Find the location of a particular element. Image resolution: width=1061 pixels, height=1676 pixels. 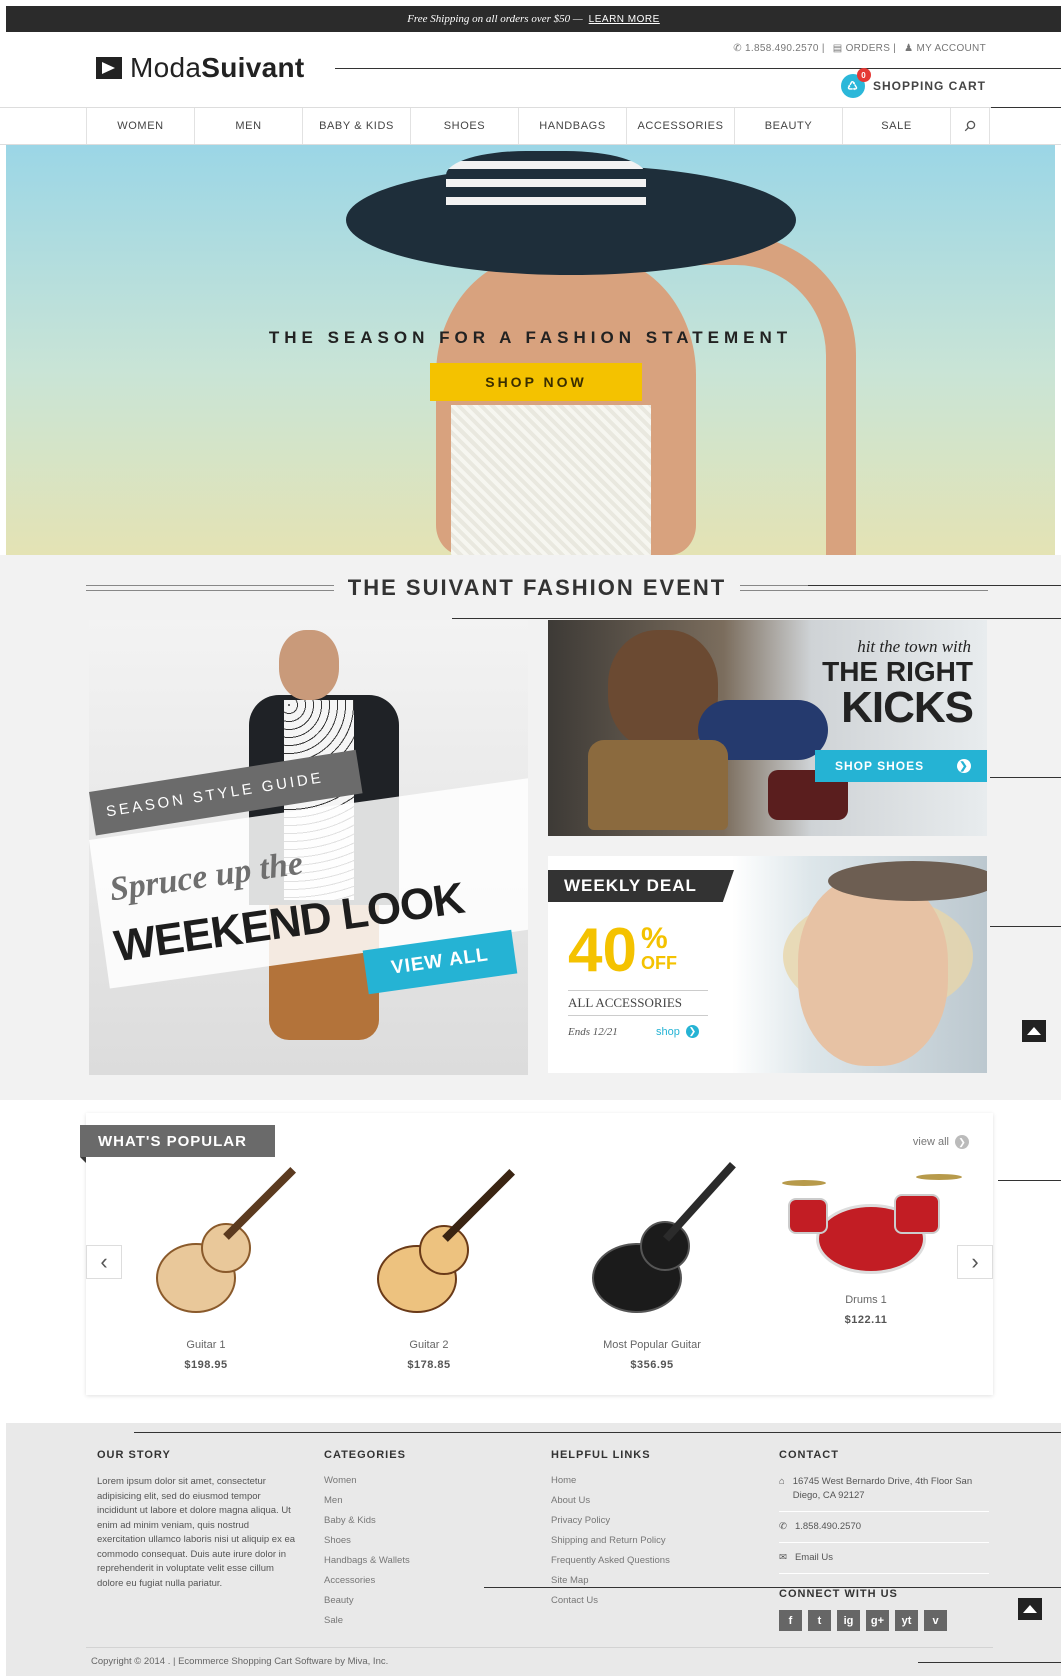

footer-link-women: Women is located at coordinates (414, 1480).